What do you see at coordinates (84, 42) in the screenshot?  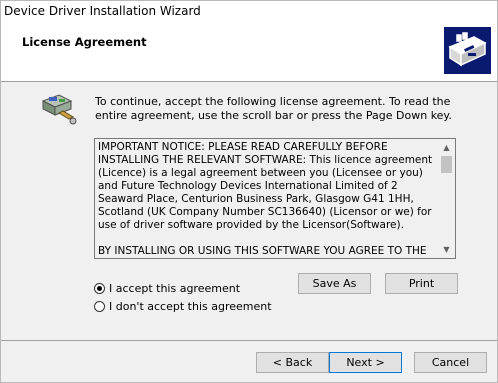 I see `page-heading: License Agreement` at bounding box center [84, 42].